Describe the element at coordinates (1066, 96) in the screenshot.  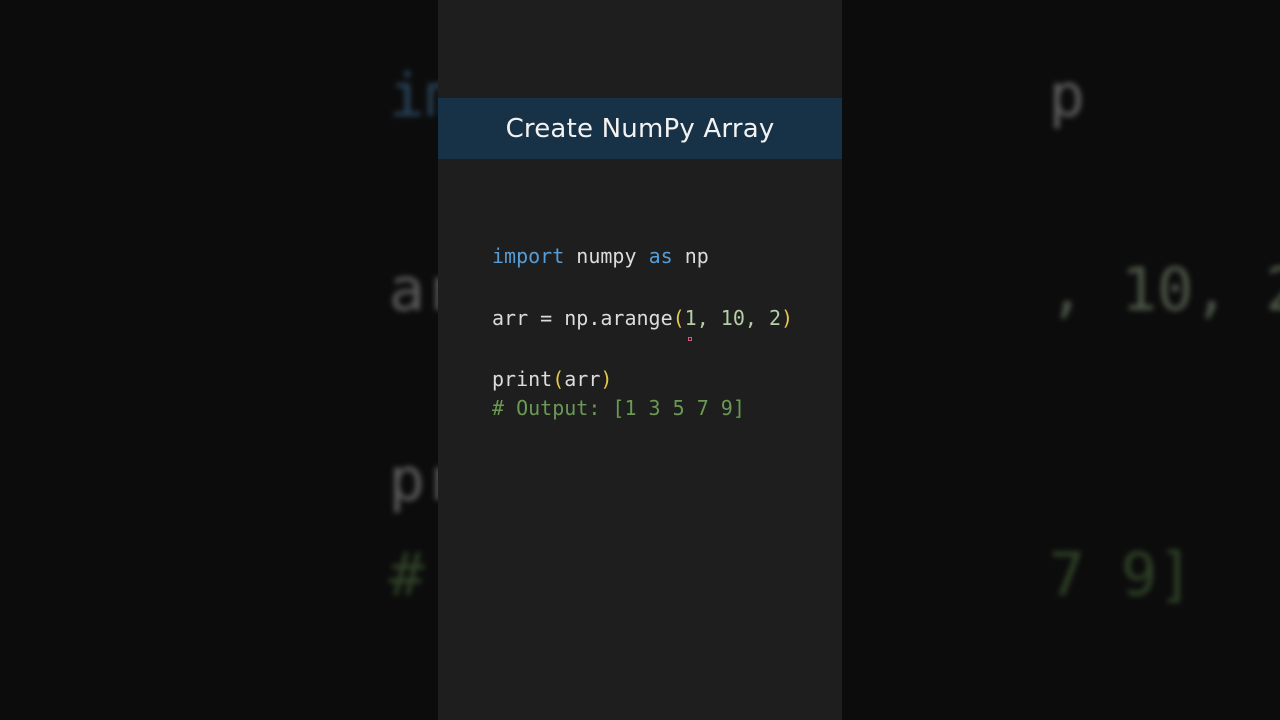
I see `bg-import-line-end: p` at that location.